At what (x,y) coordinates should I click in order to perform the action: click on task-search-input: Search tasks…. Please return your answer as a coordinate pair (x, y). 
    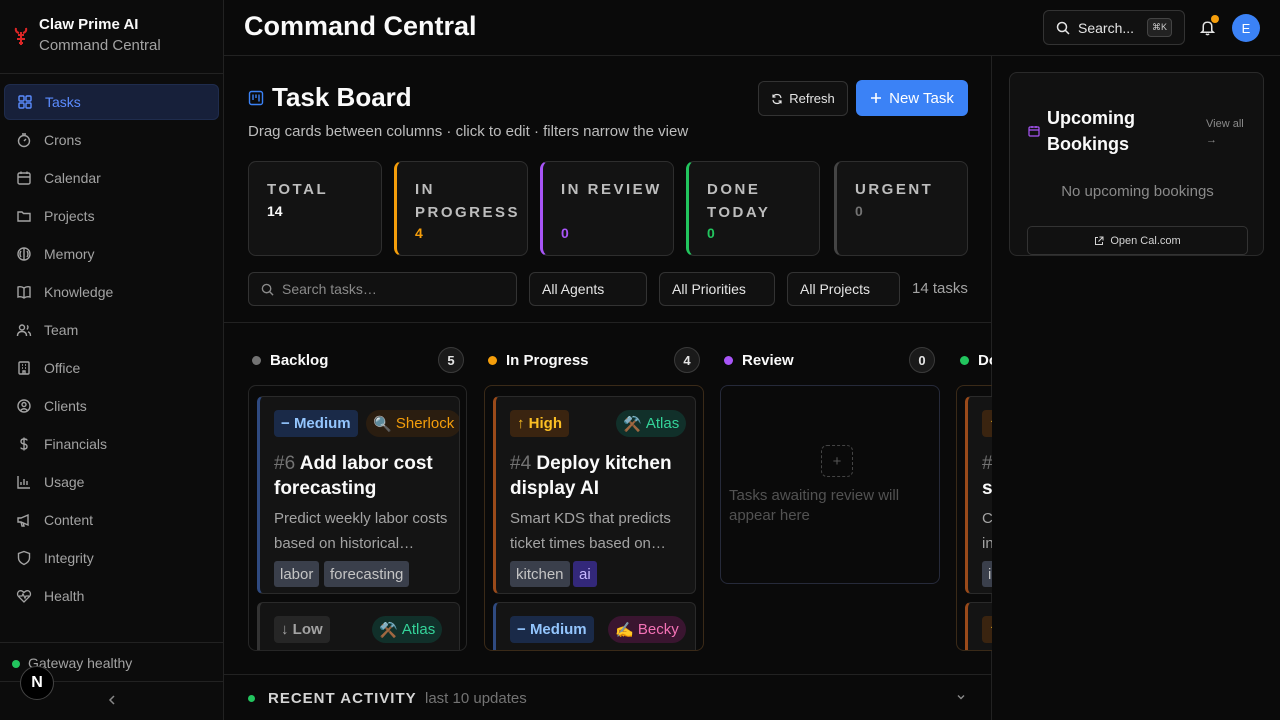
    Looking at the image, I should click on (382, 289).